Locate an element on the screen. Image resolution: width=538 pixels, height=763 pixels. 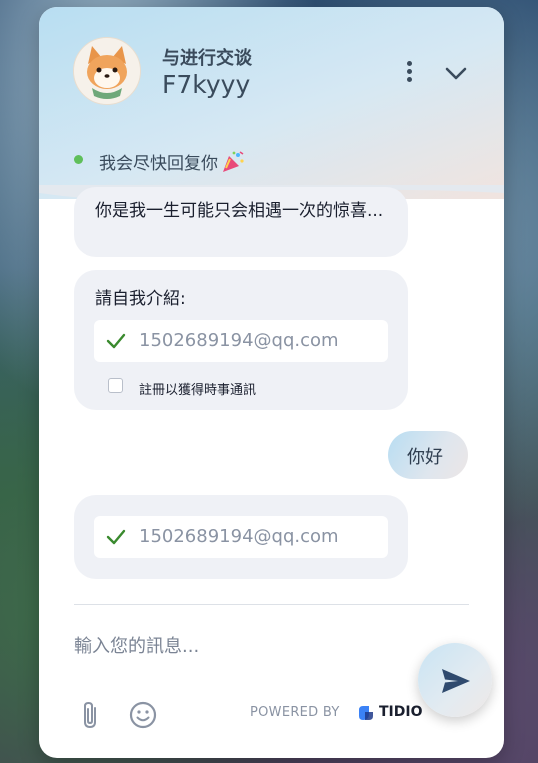
emoji-button is located at coordinates (143, 715).